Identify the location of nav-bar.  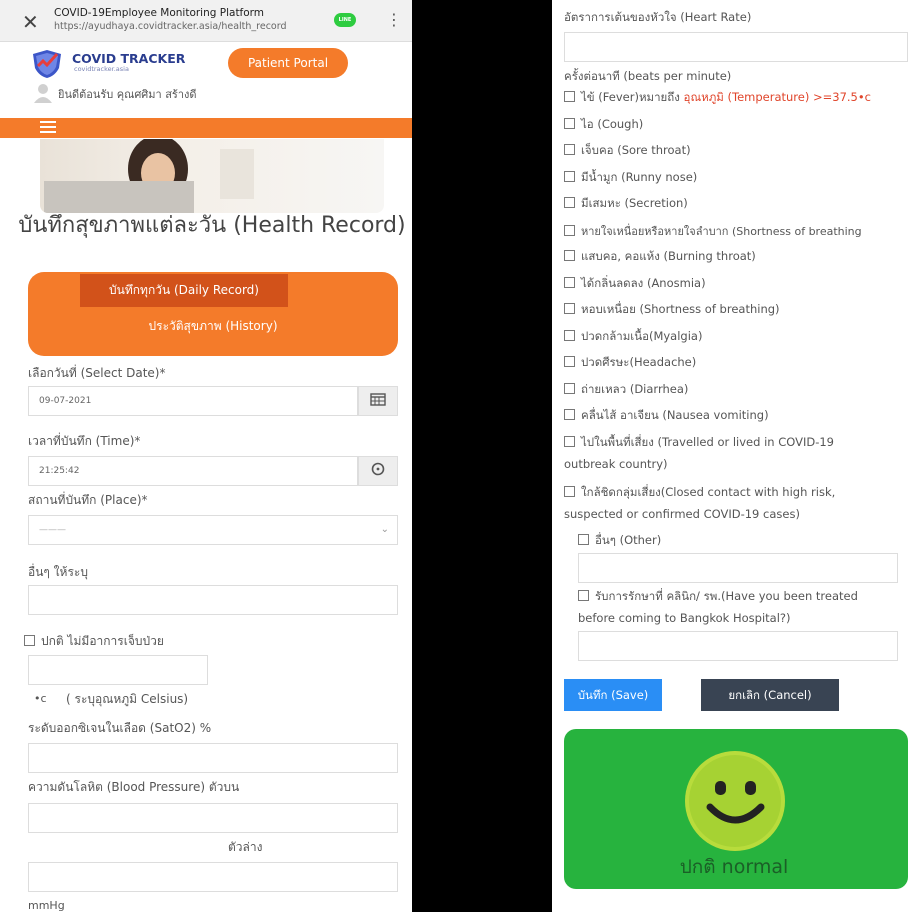
(206, 128).